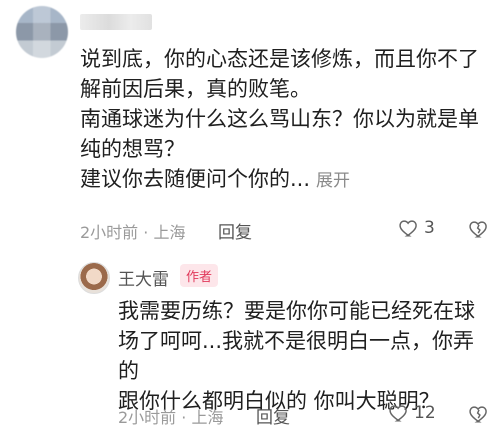  I want to click on comment-line: 说到底，你的心态还是该修炼，而且你不了, so click(279, 59).